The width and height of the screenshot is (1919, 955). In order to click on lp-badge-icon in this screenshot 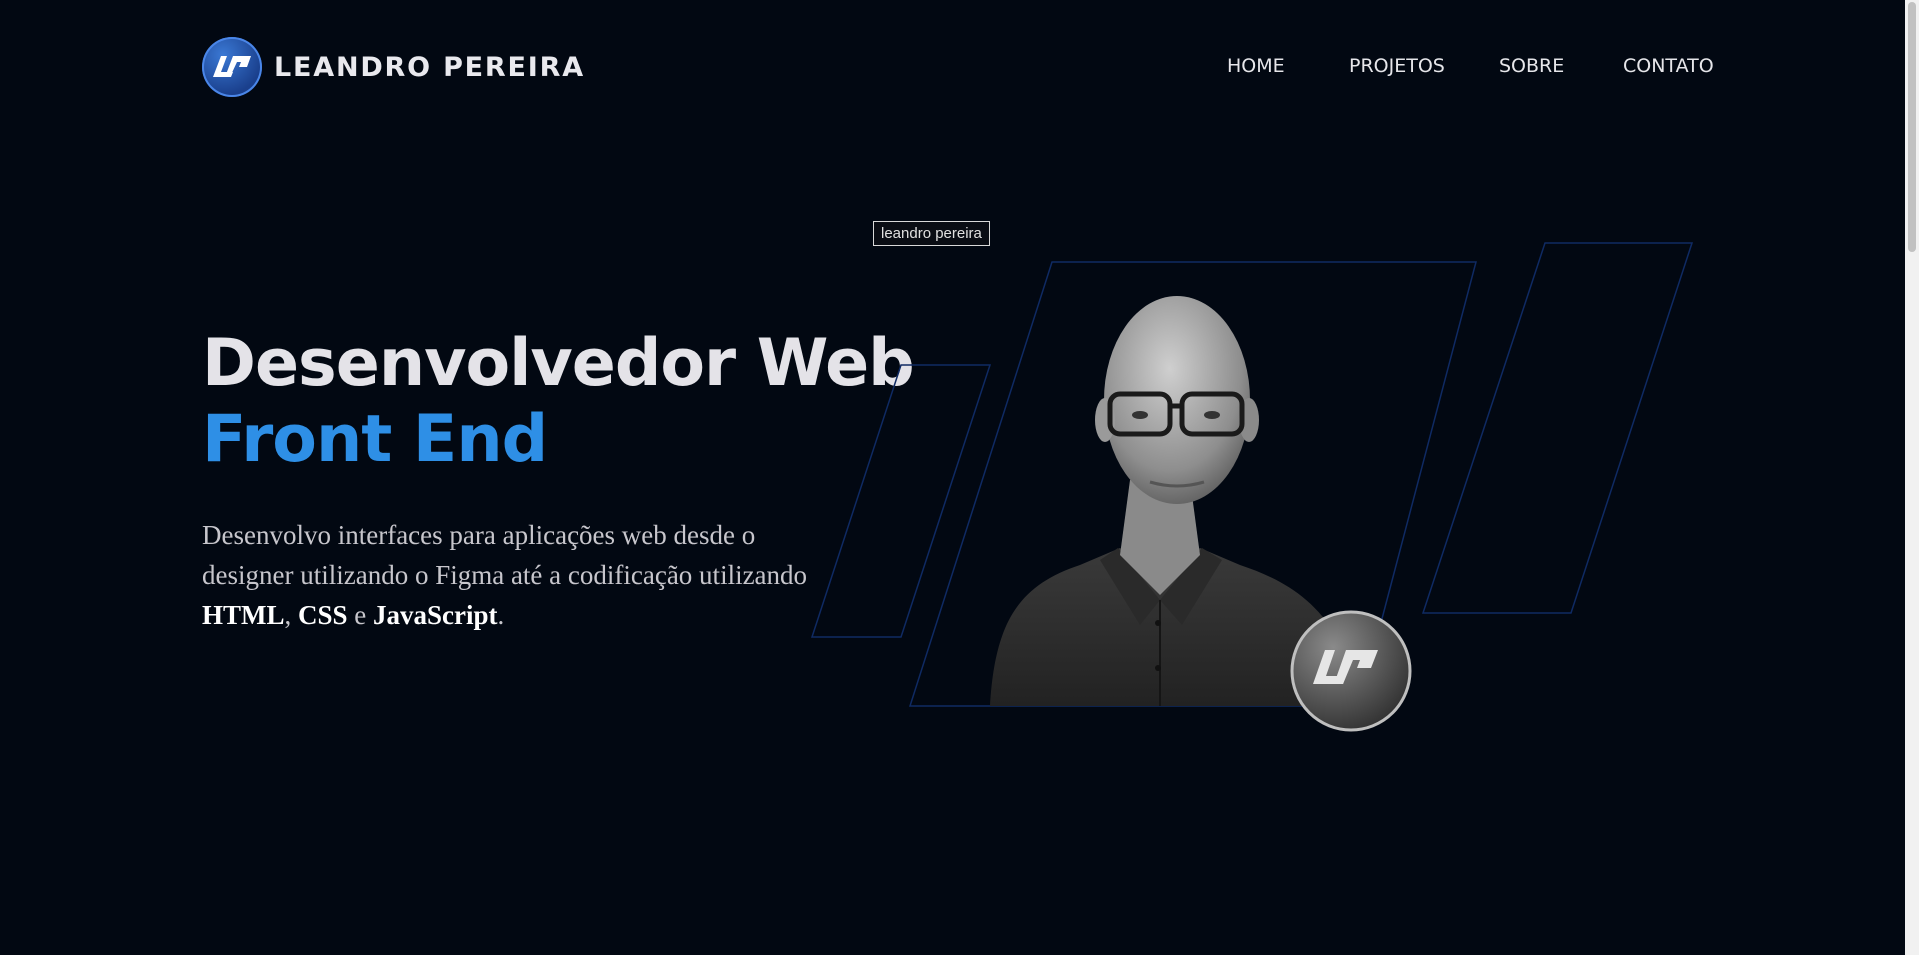, I will do `click(1351, 671)`.